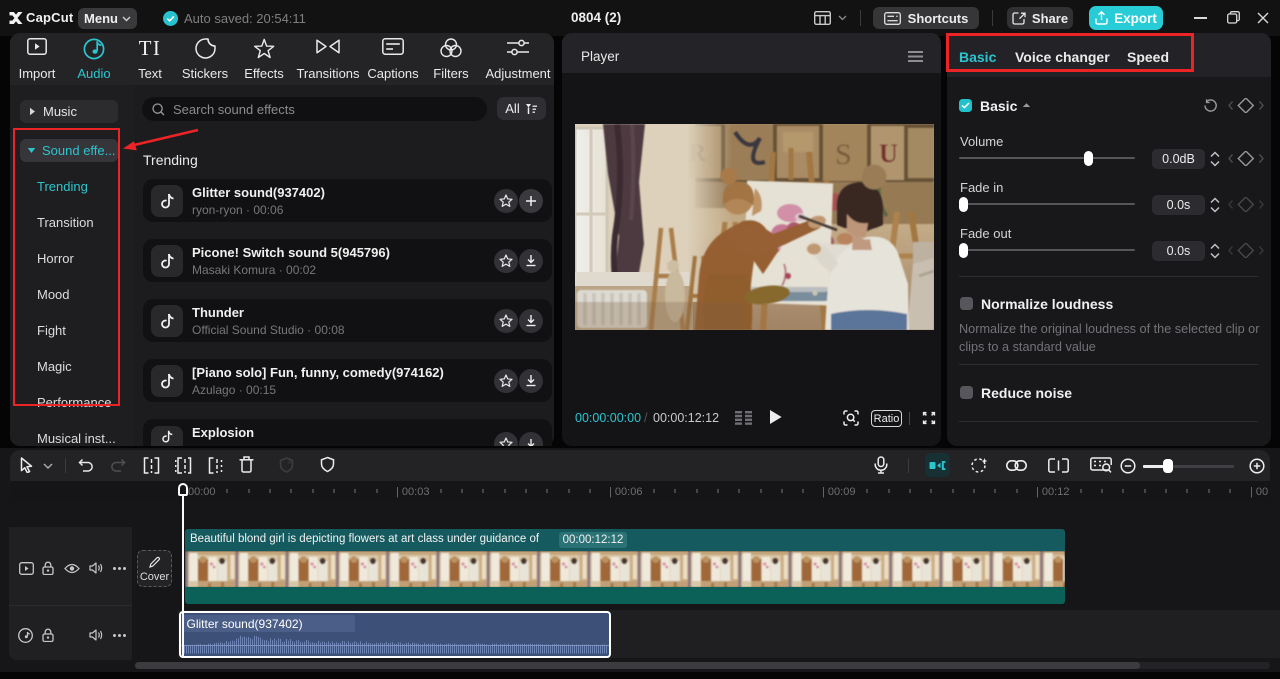 The image size is (1280, 679). What do you see at coordinates (290, 463) in the screenshot?
I see `svg-text: AI` at bounding box center [290, 463].